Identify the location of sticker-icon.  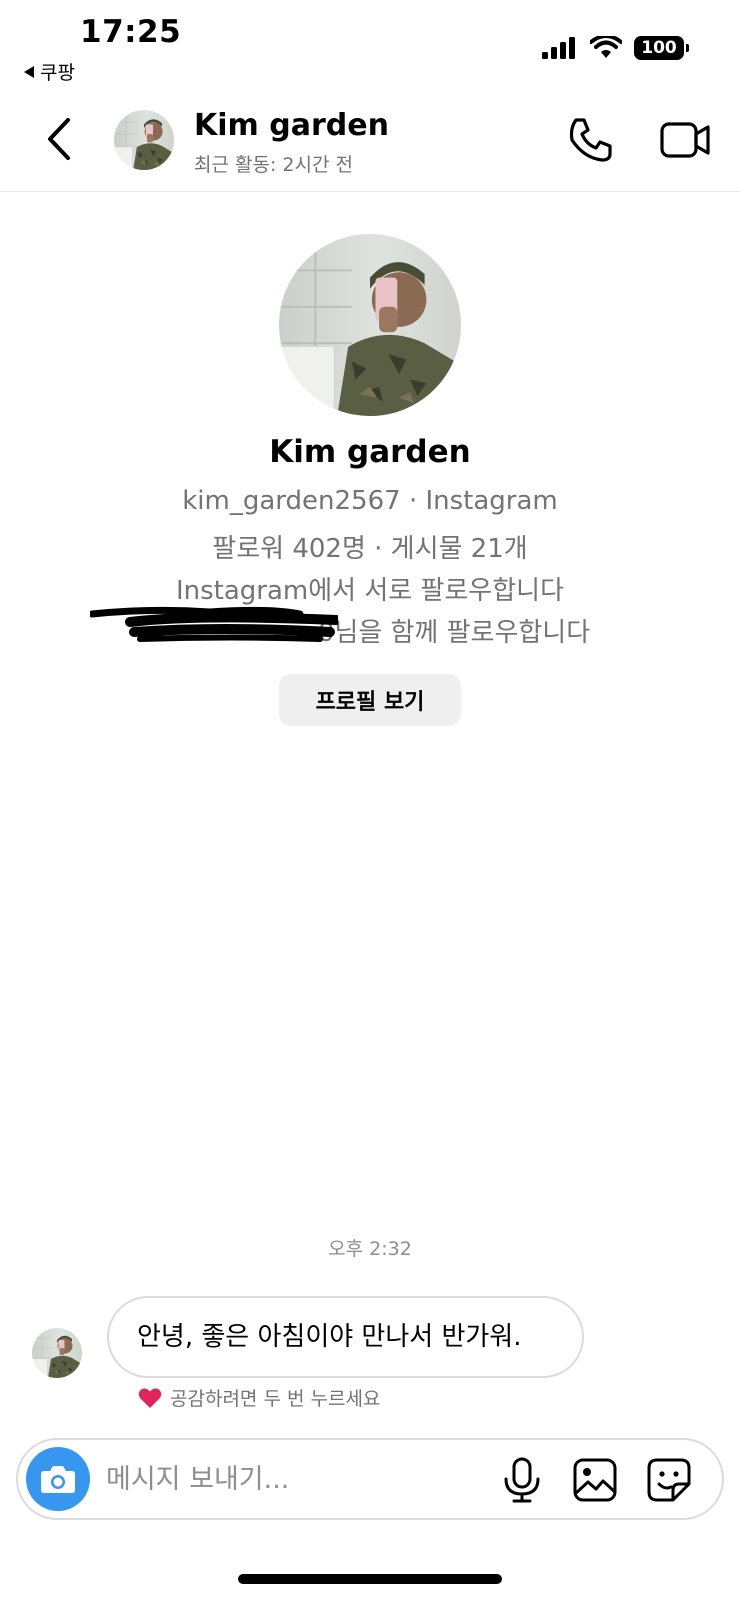
(669, 1480).